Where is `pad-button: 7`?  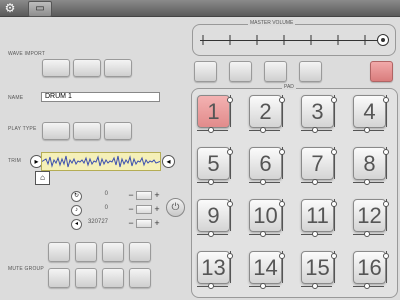 pad-button: 7 is located at coordinates (317, 163).